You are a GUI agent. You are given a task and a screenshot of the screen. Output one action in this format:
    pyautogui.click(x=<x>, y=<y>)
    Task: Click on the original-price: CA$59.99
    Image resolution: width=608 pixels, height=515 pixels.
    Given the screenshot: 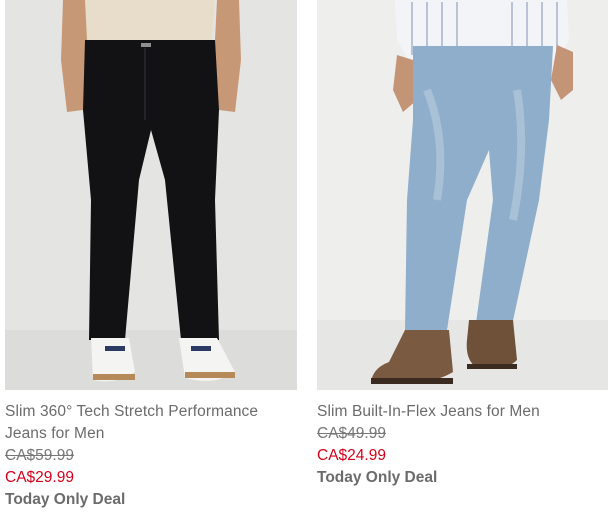 What is the action you would take?
    pyautogui.click(x=39, y=455)
    